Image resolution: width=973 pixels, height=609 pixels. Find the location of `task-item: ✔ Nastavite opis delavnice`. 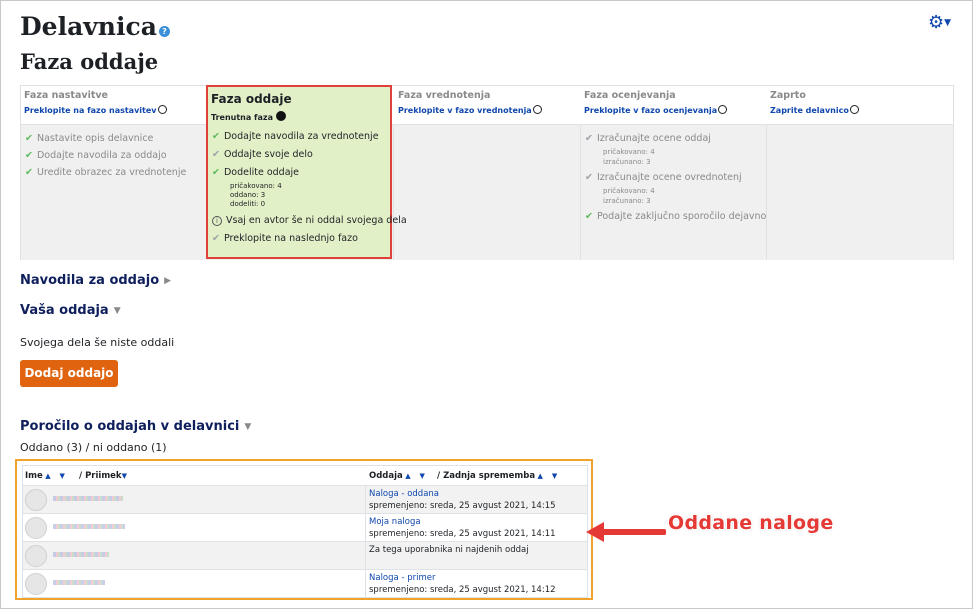

task-item: ✔ Nastavite opis delavnice is located at coordinates (89, 138).